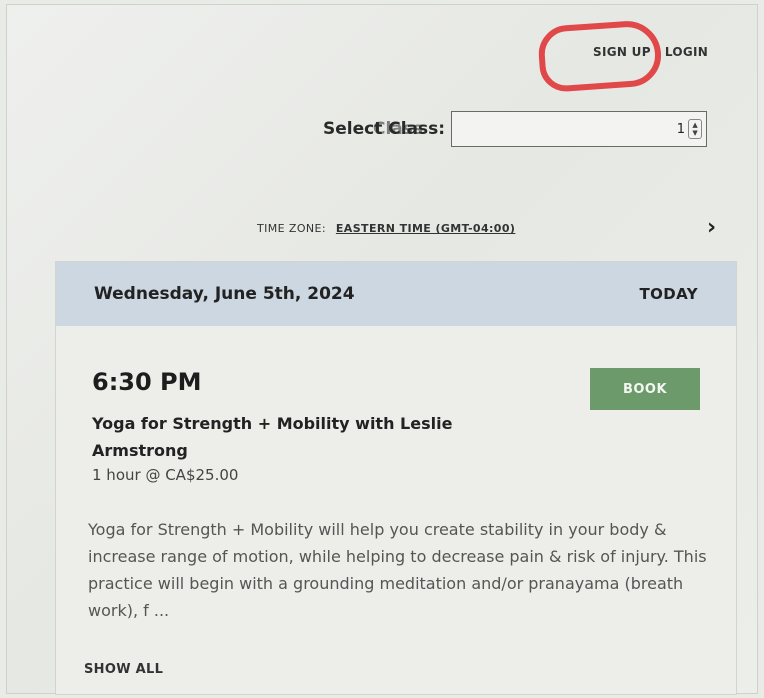 Image resolution: width=764 pixels, height=698 pixels. I want to click on day-header: Wednesday, June 5th, 2024 TODAY, so click(396, 294).